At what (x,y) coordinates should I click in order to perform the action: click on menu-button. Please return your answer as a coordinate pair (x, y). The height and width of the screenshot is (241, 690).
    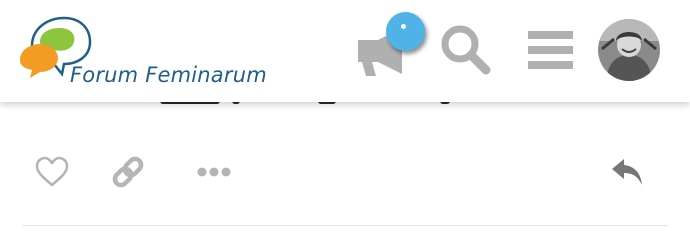
    Looking at the image, I should click on (552, 52).